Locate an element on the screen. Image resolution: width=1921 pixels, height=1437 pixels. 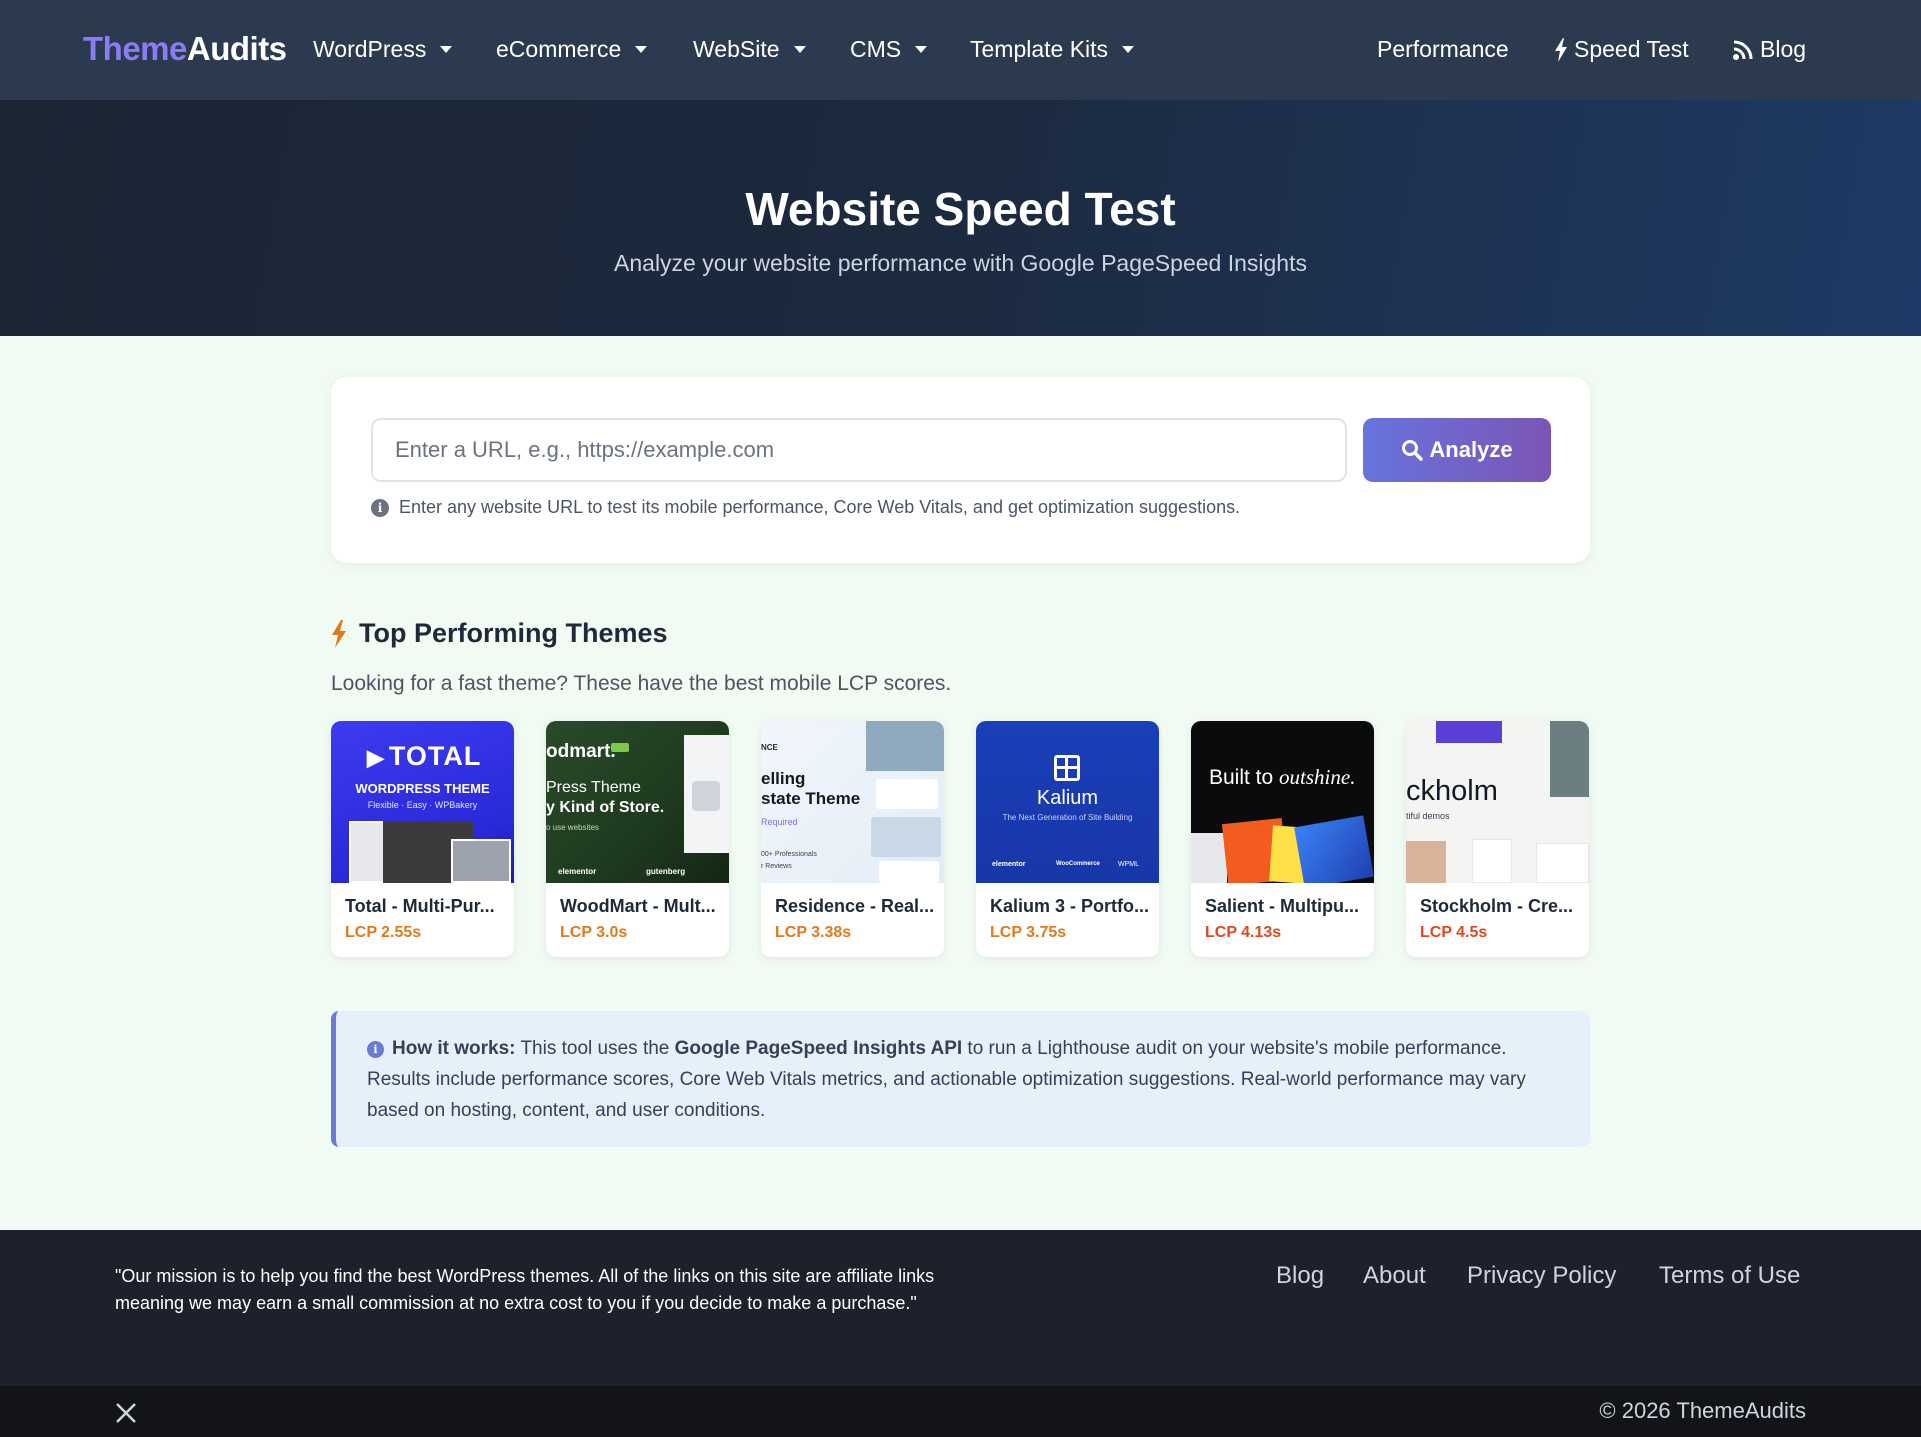
nav-item-performance: Performance is located at coordinates (1443, 49).